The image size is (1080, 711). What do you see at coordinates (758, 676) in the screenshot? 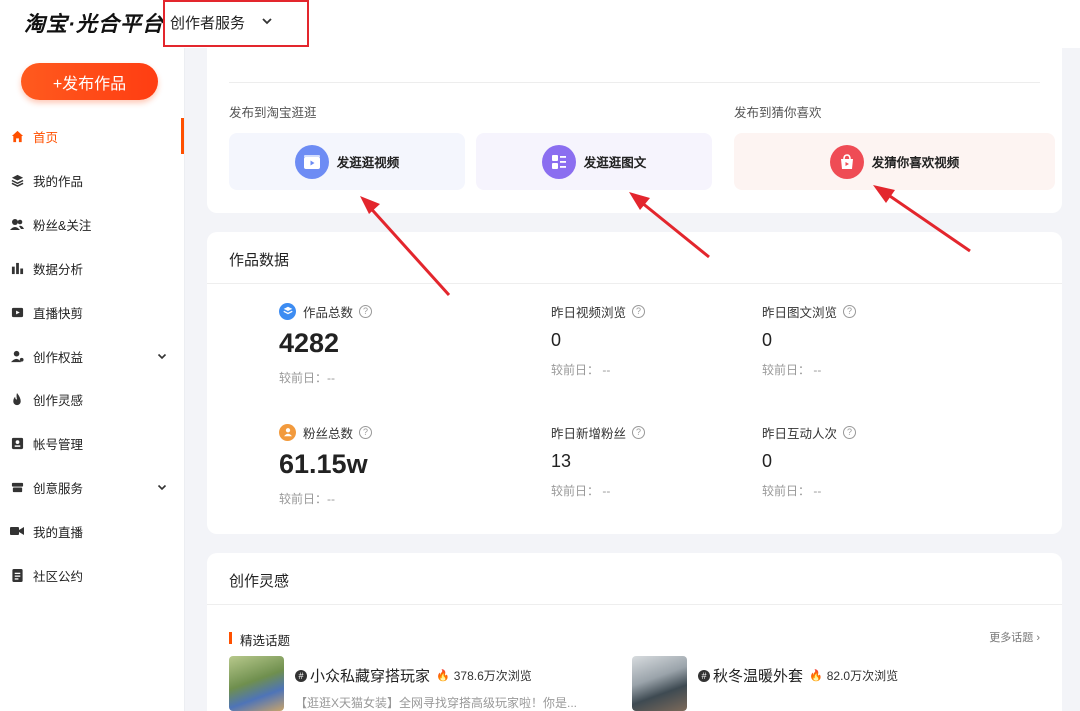
I see `topic-title: 秋冬温暖外套` at bounding box center [758, 676].